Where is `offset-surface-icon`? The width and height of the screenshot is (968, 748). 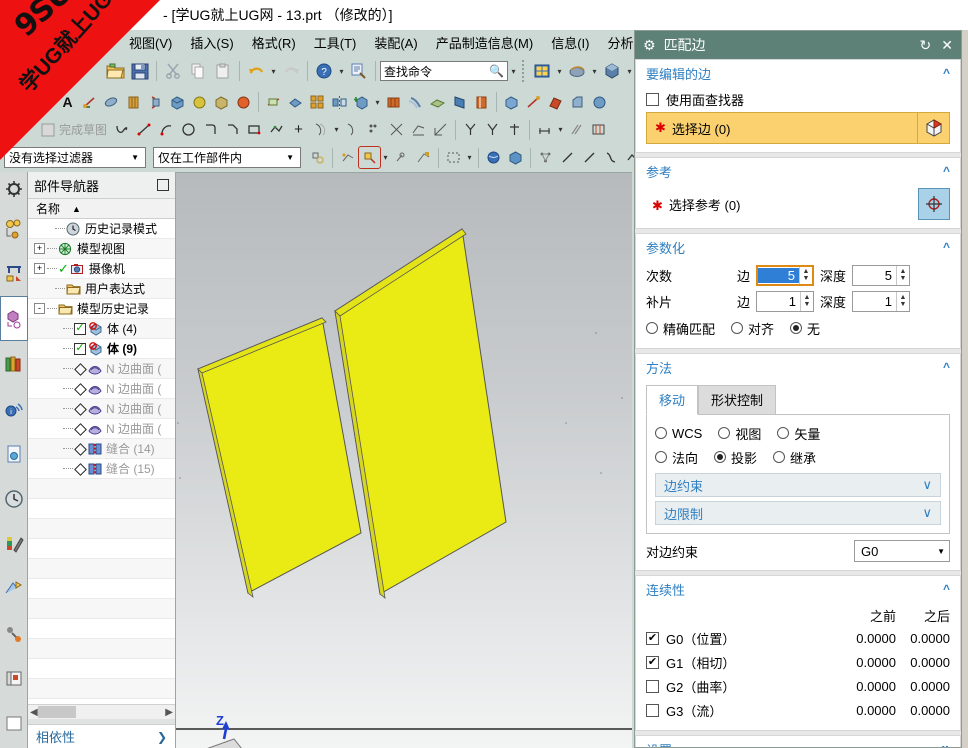 offset-surface-icon is located at coordinates (415, 102).